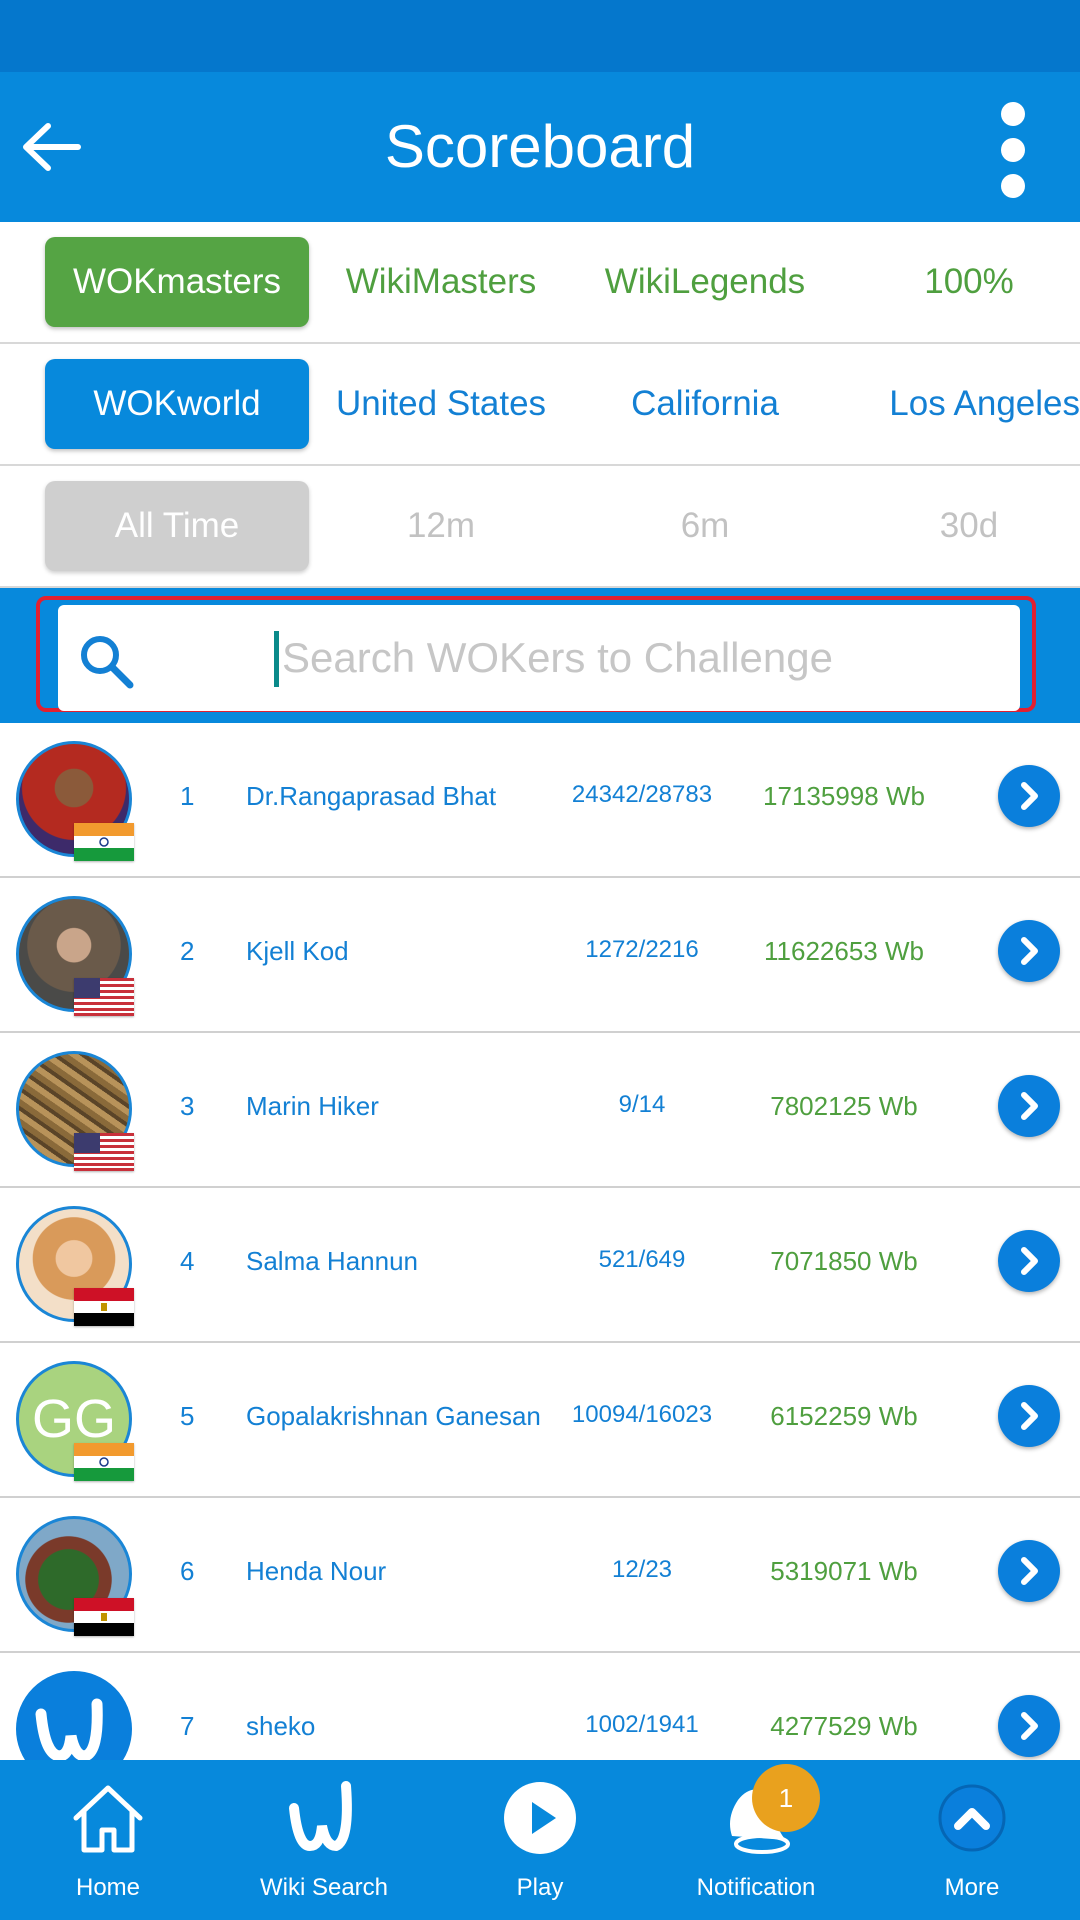 This screenshot has width=1080, height=1920. I want to click on tab-wikimasters: WikiMasters, so click(441, 282).